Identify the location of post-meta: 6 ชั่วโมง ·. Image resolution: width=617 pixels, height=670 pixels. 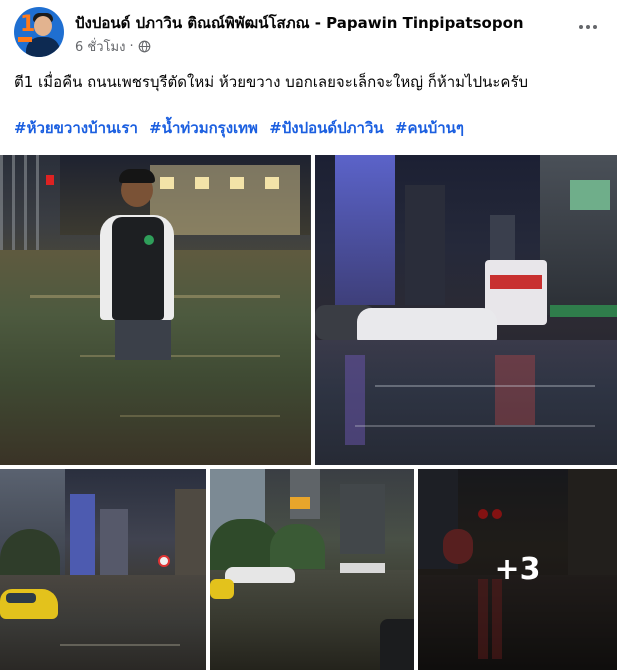
(113, 46).